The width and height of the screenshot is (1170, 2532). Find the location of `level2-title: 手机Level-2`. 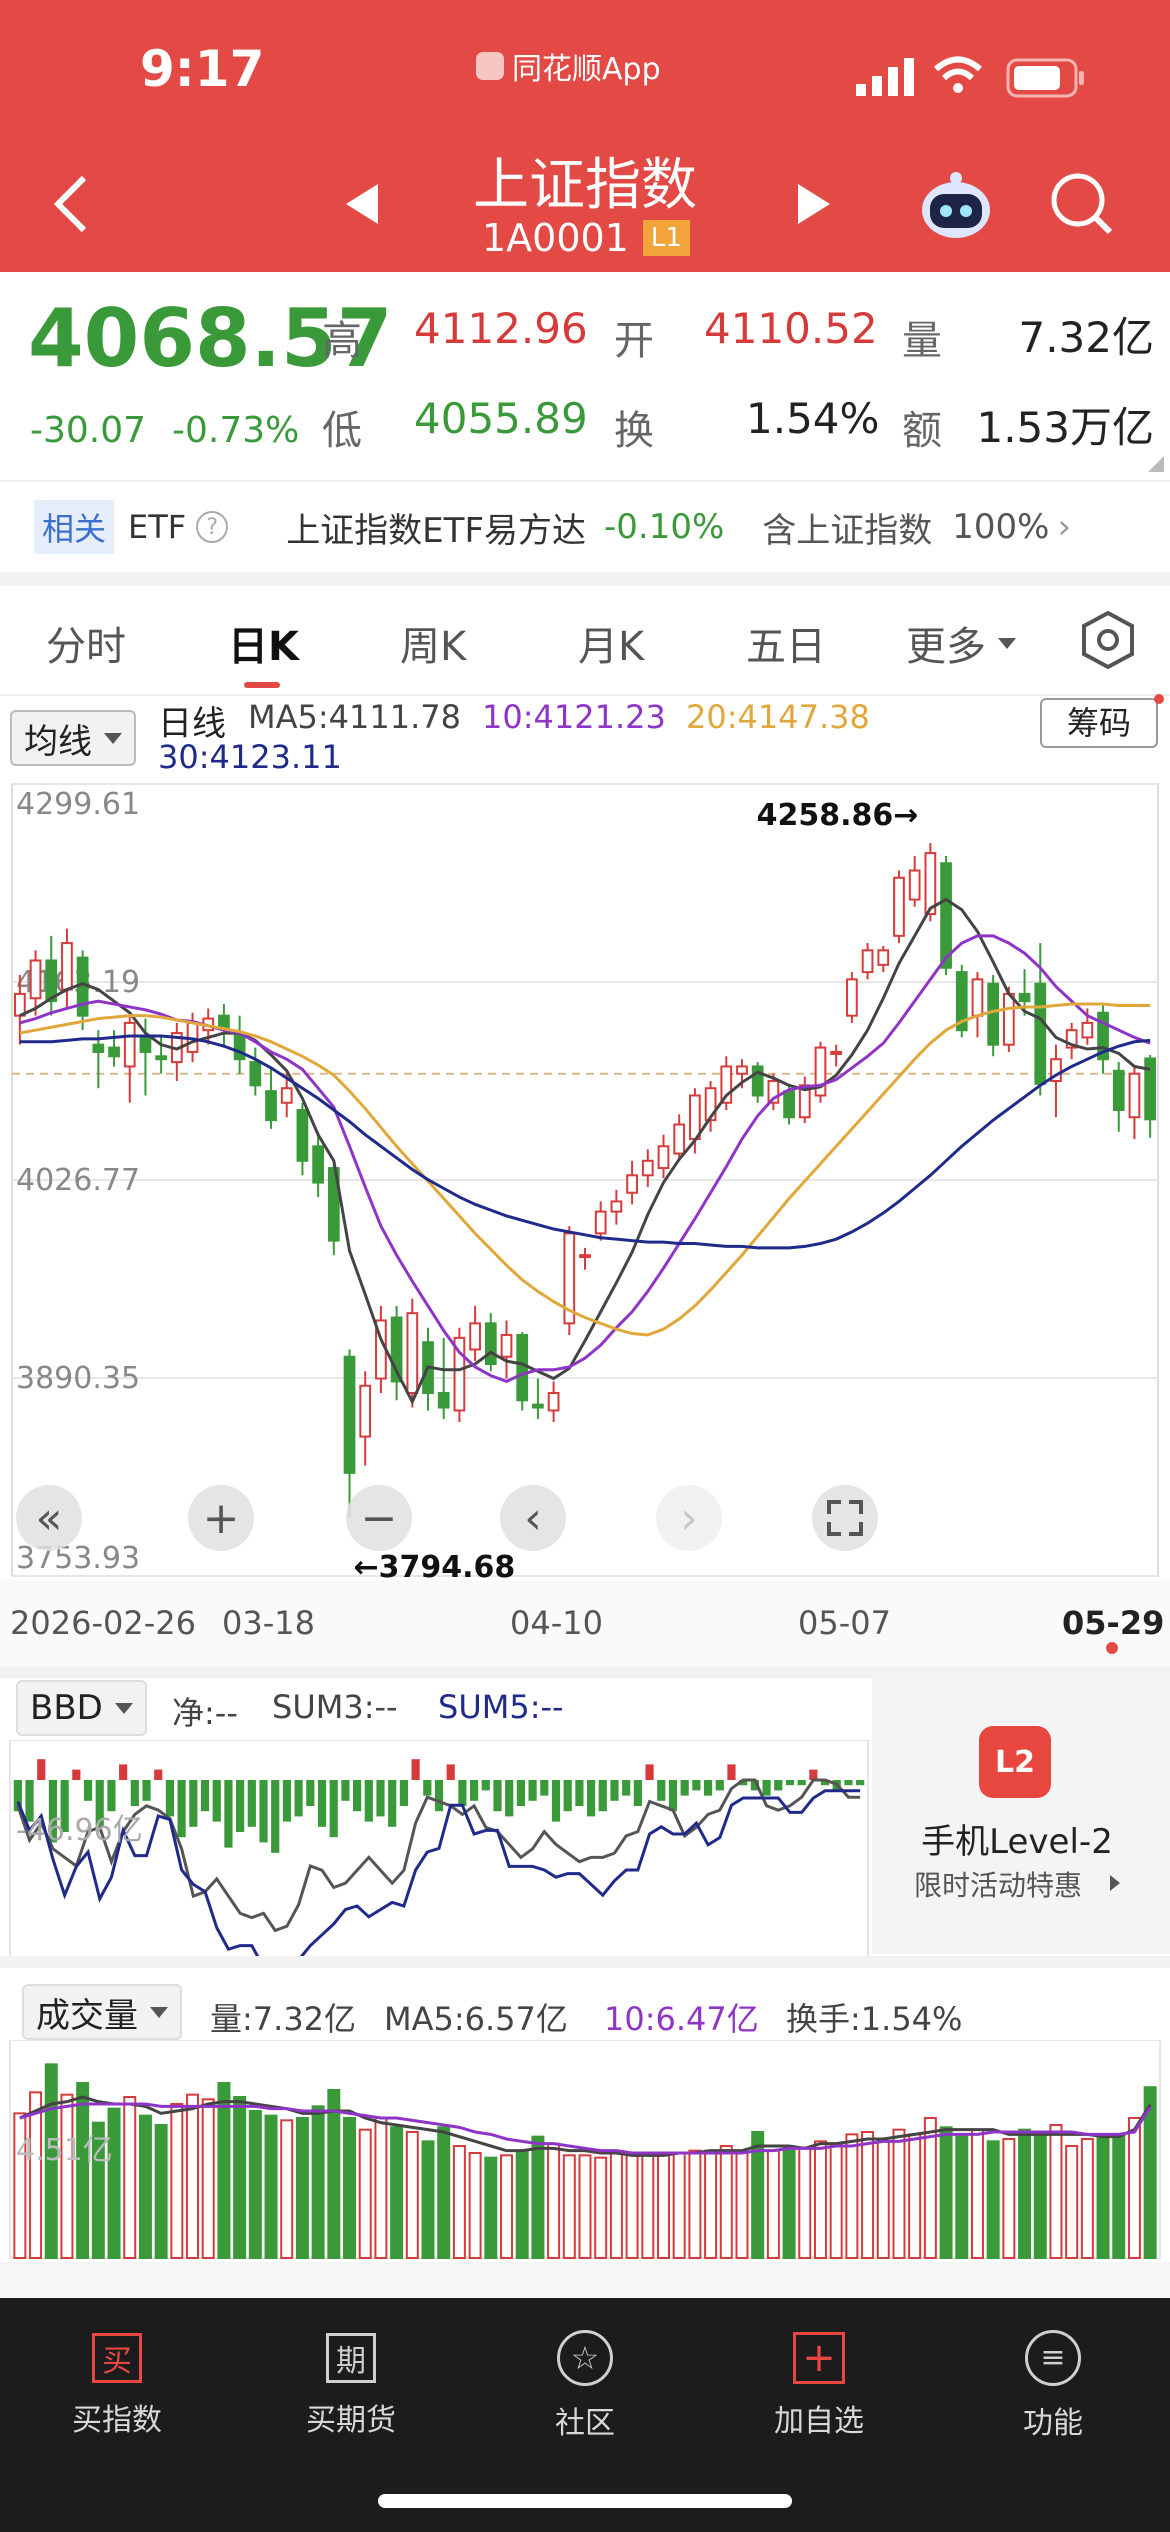

level2-title: 手机Level-2 is located at coordinates (1017, 1842).